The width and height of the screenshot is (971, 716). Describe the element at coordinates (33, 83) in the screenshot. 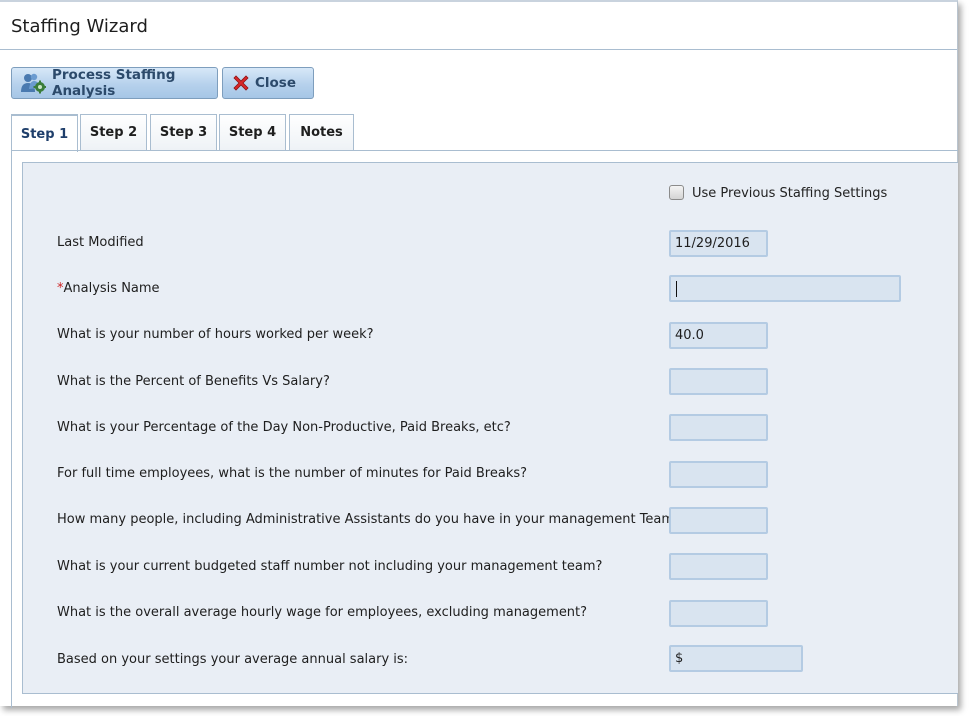

I see `people-gear-icon` at that location.